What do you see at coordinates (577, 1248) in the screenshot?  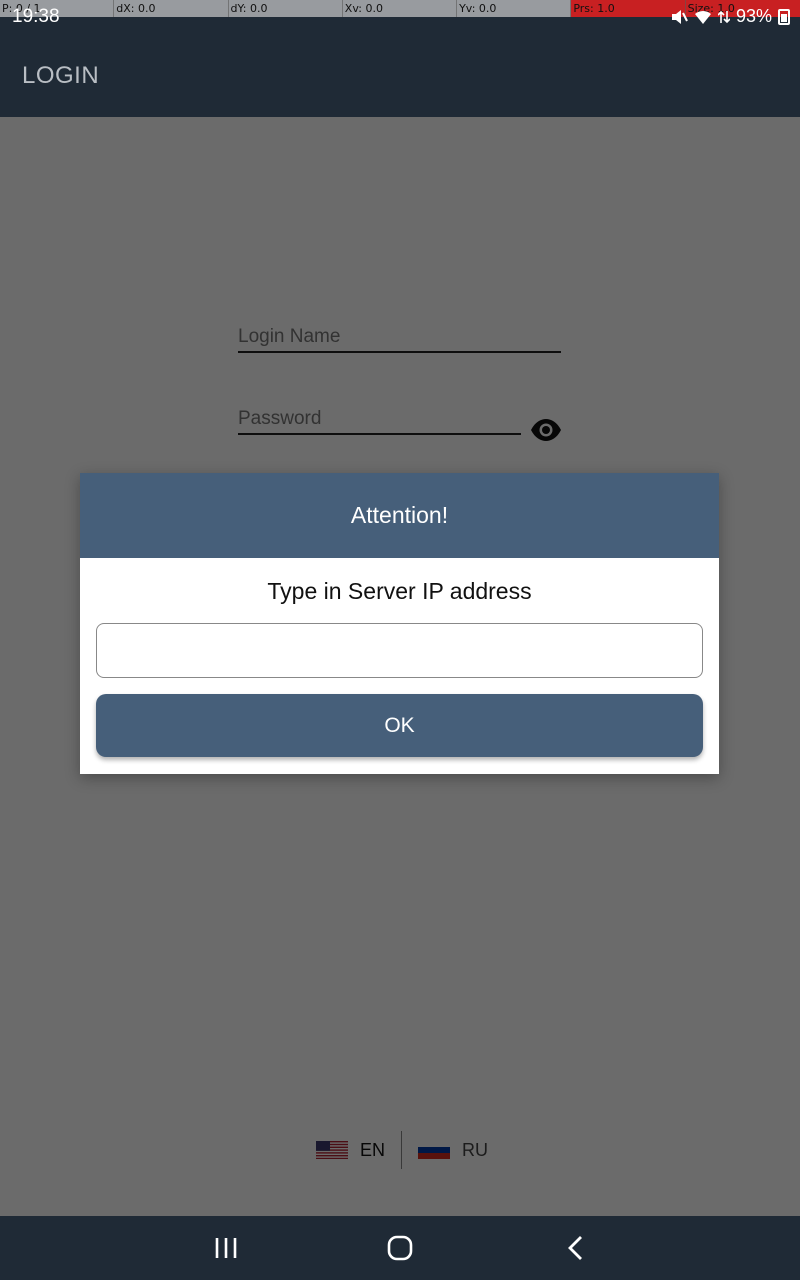 I see `back-icon` at bounding box center [577, 1248].